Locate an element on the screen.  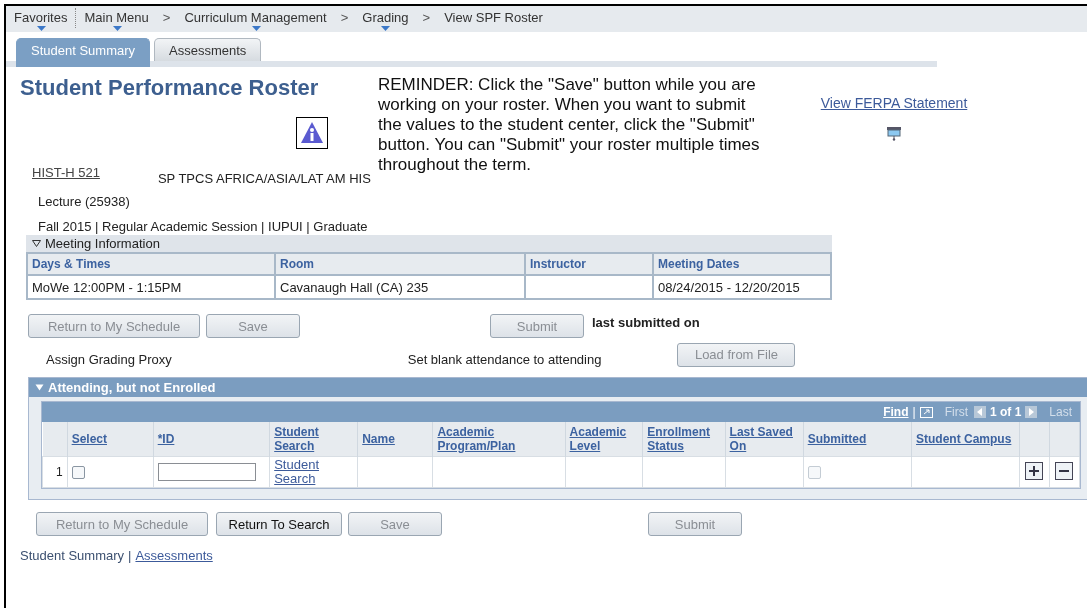
column-header-link: *ID is located at coordinates (166, 439).